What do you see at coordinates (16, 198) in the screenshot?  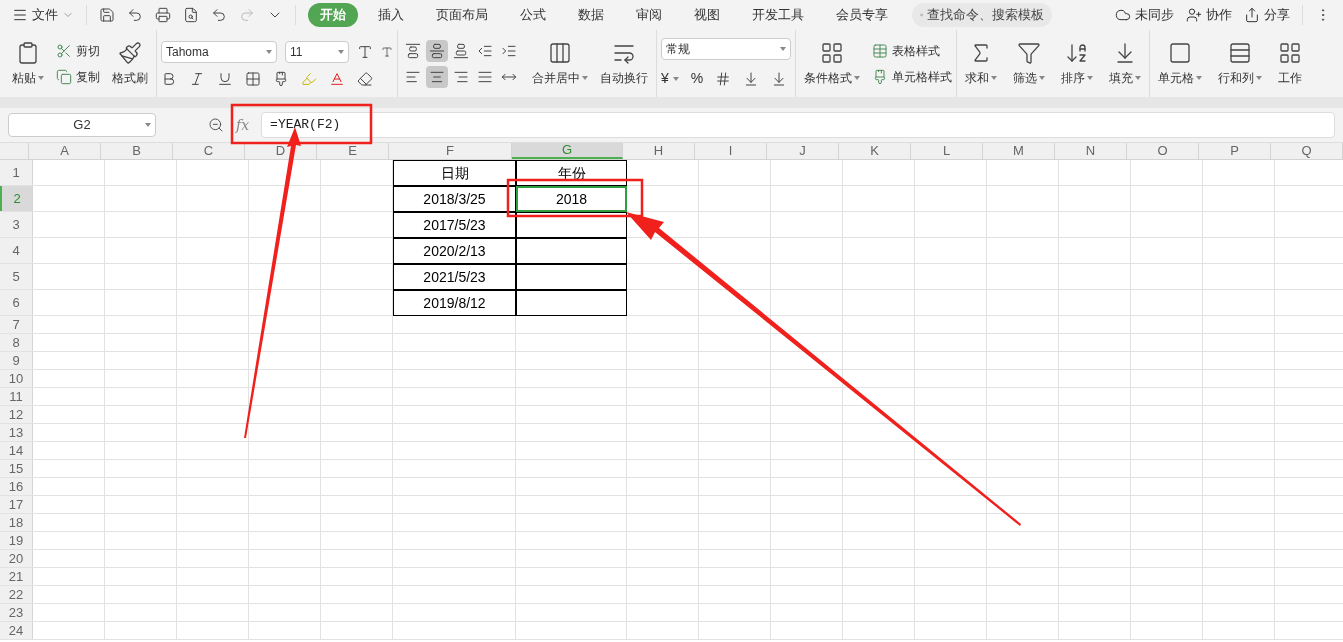 I see `row-header: 2` at bounding box center [16, 198].